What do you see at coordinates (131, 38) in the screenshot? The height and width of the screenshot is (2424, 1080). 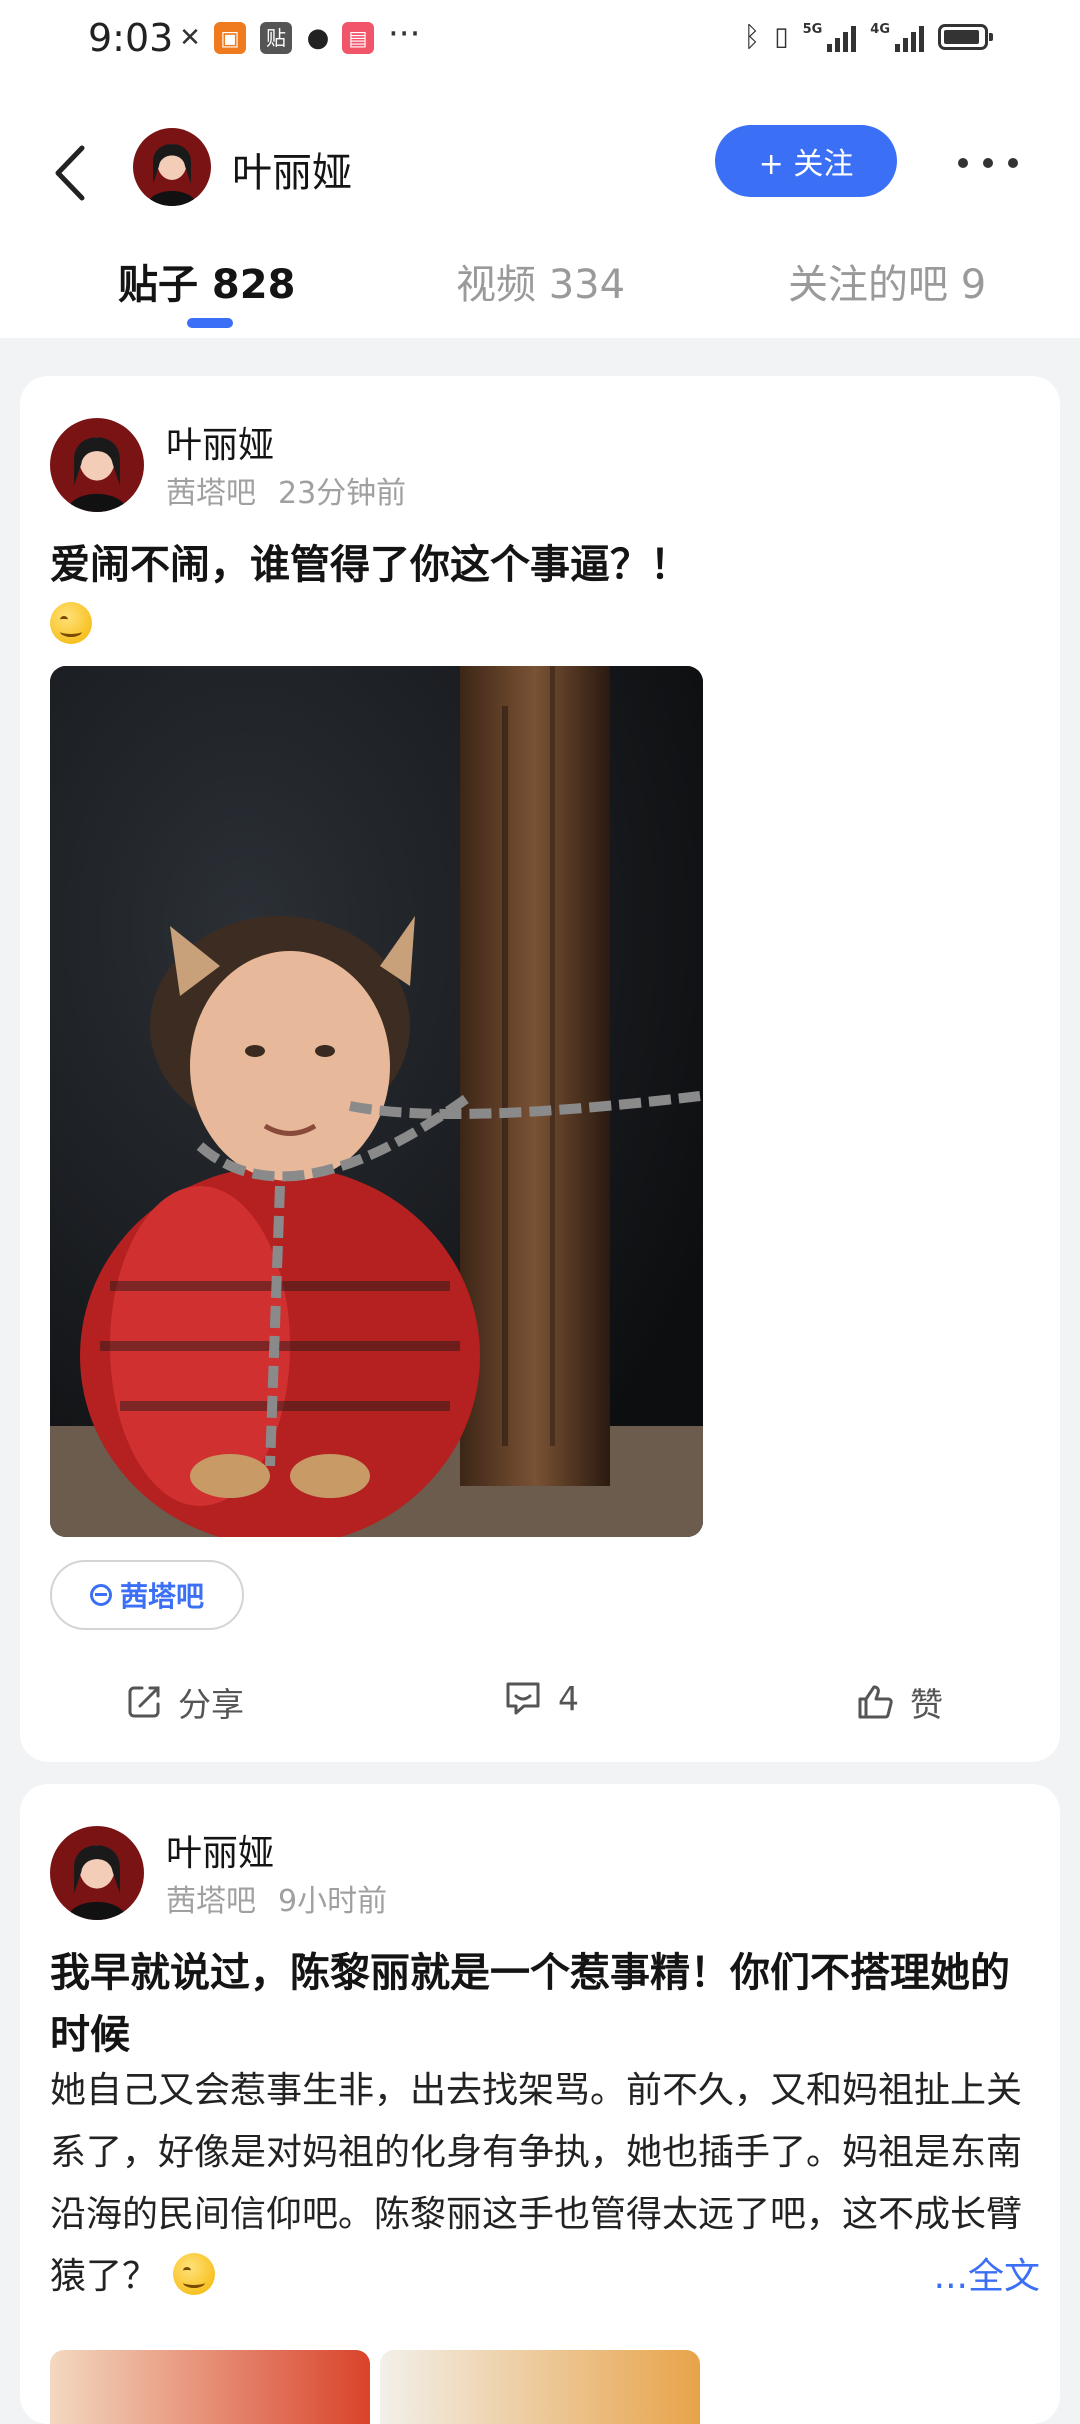 I see `status-time: 9:03` at bounding box center [131, 38].